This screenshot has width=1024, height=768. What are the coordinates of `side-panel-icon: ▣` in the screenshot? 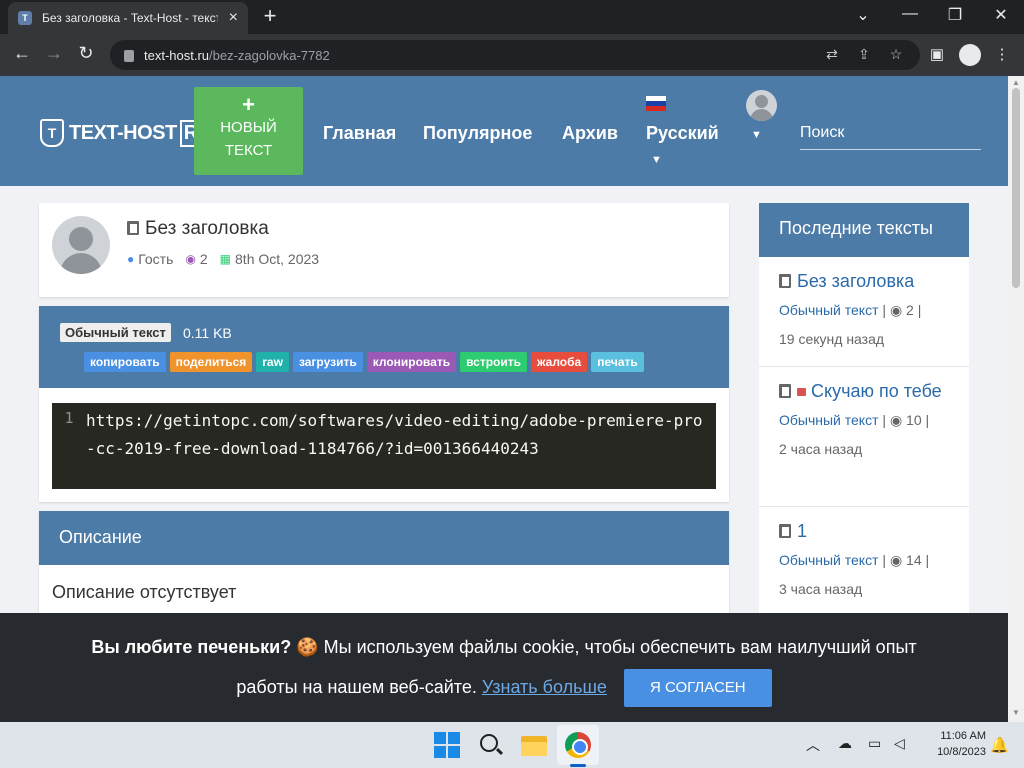 It's located at (937, 54).